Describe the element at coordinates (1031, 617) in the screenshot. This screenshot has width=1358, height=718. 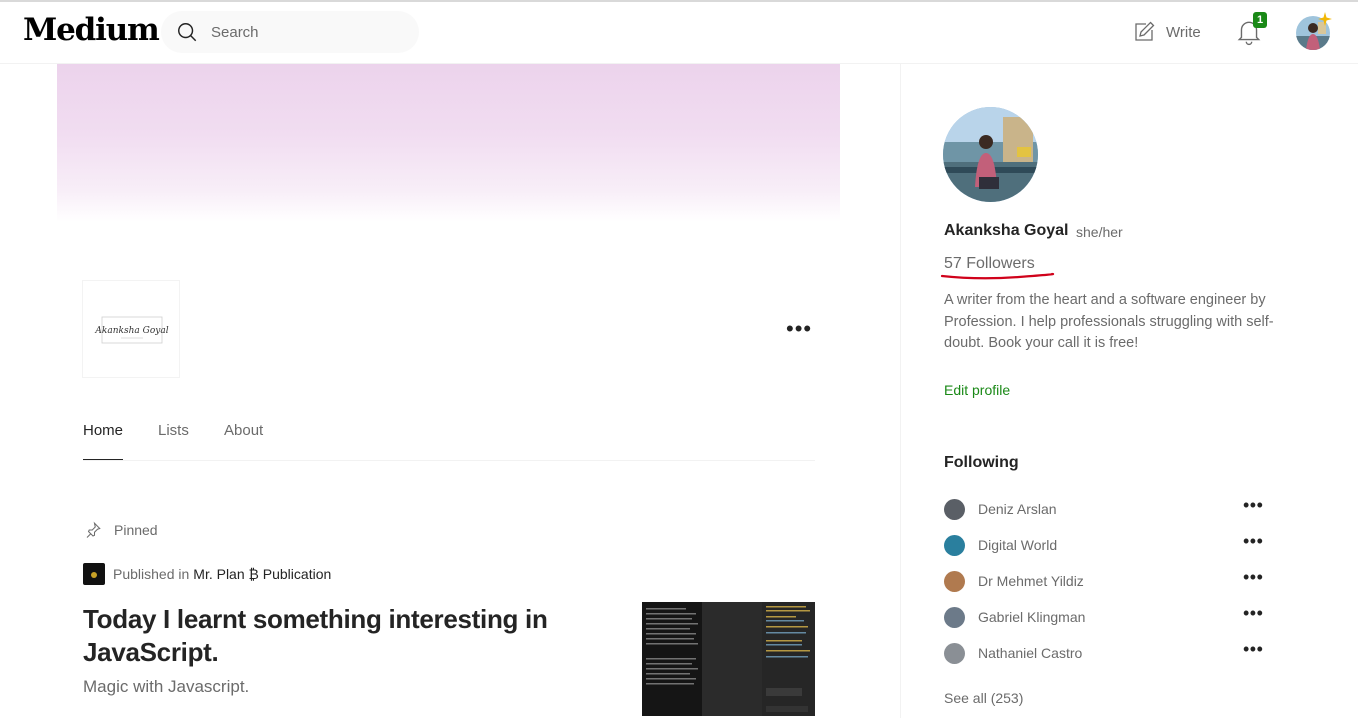
I see `following-name: Gabriel Klingman` at that location.